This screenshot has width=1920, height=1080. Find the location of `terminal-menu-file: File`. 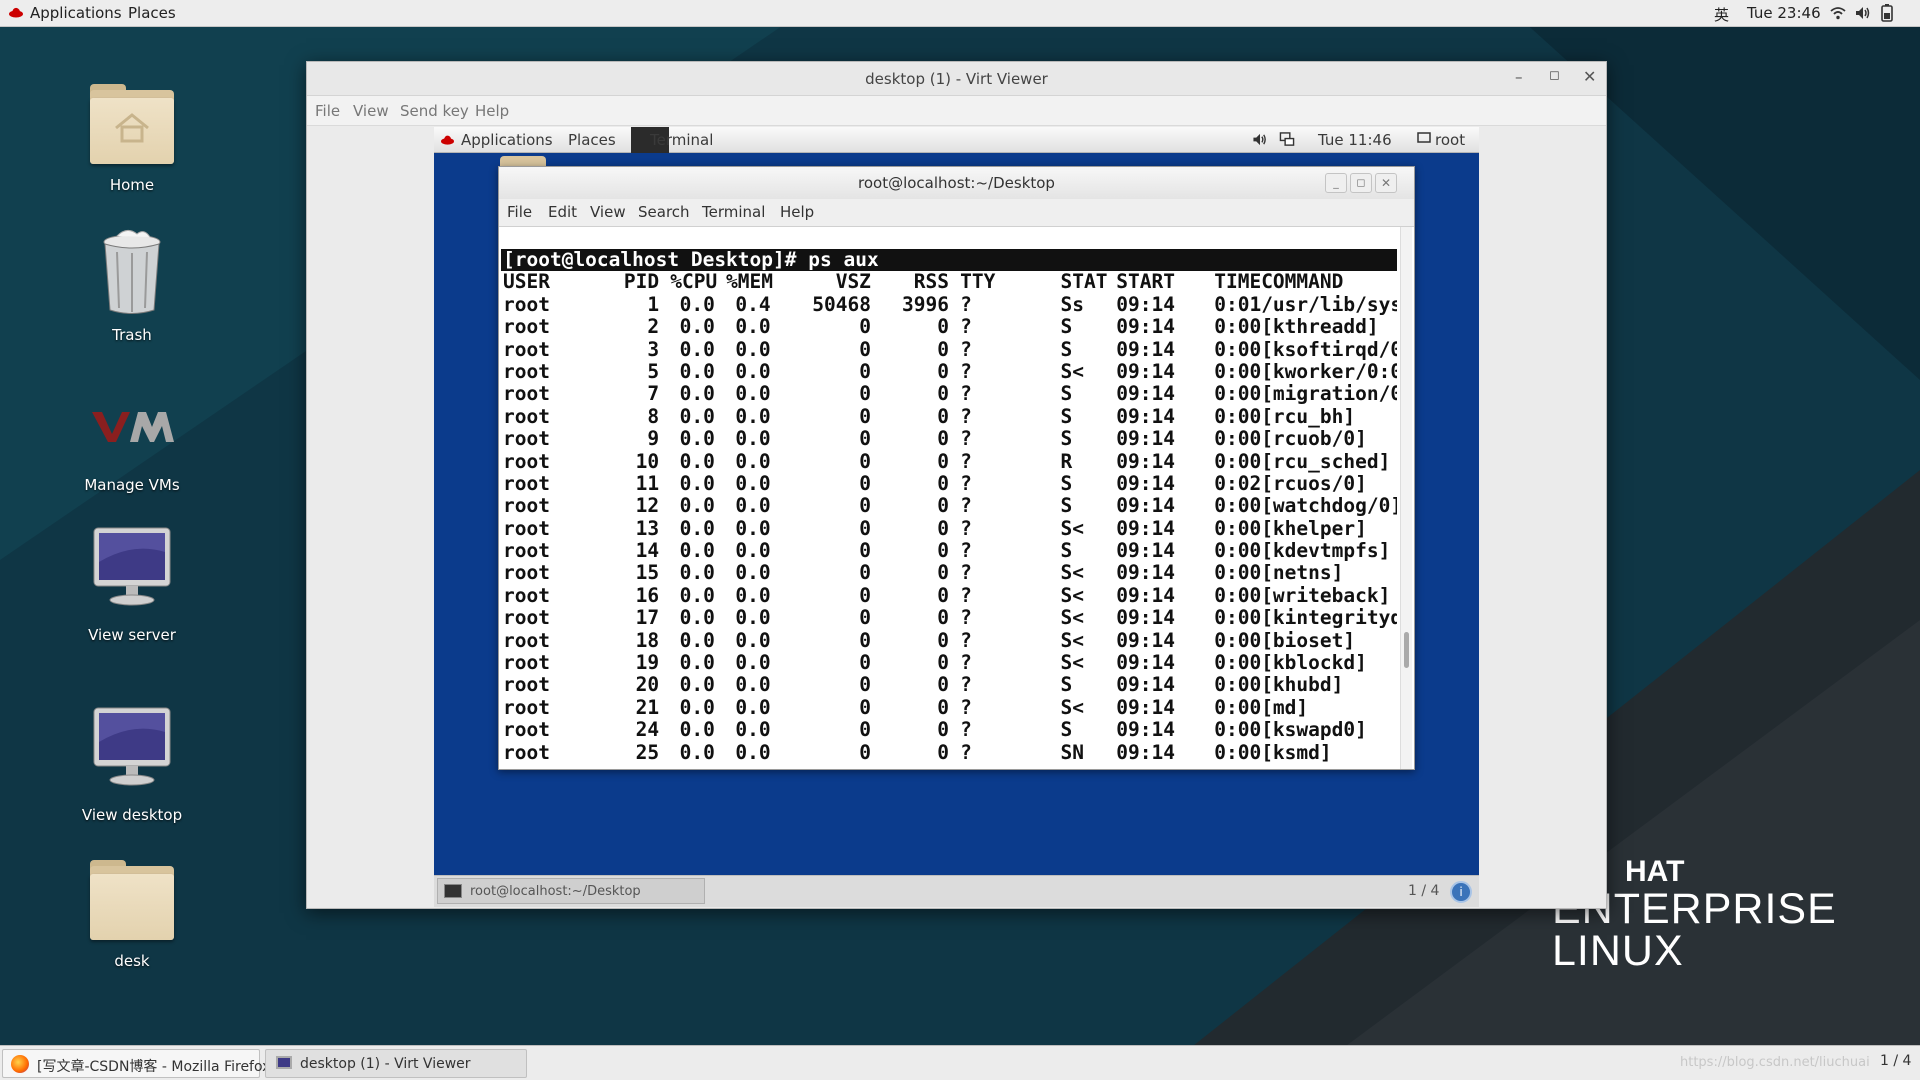

terminal-menu-file: File is located at coordinates (519, 212).